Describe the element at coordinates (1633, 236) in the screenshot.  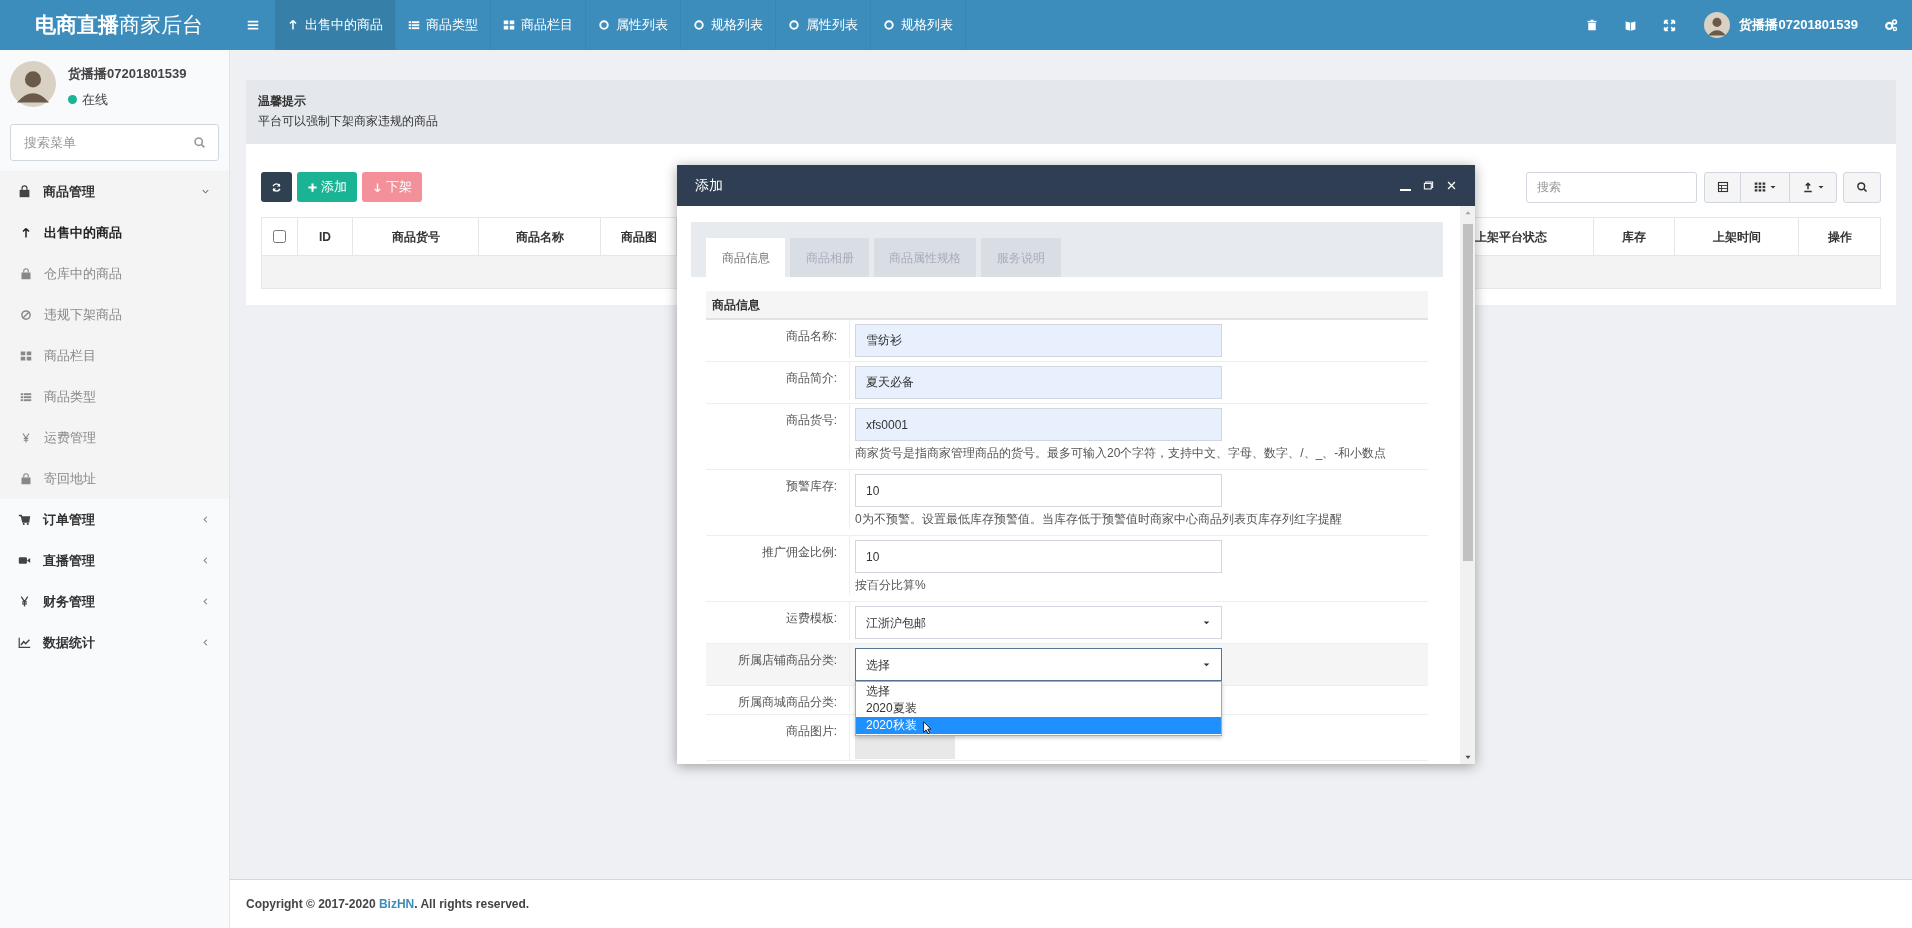
I see `column-header: 库存` at that location.